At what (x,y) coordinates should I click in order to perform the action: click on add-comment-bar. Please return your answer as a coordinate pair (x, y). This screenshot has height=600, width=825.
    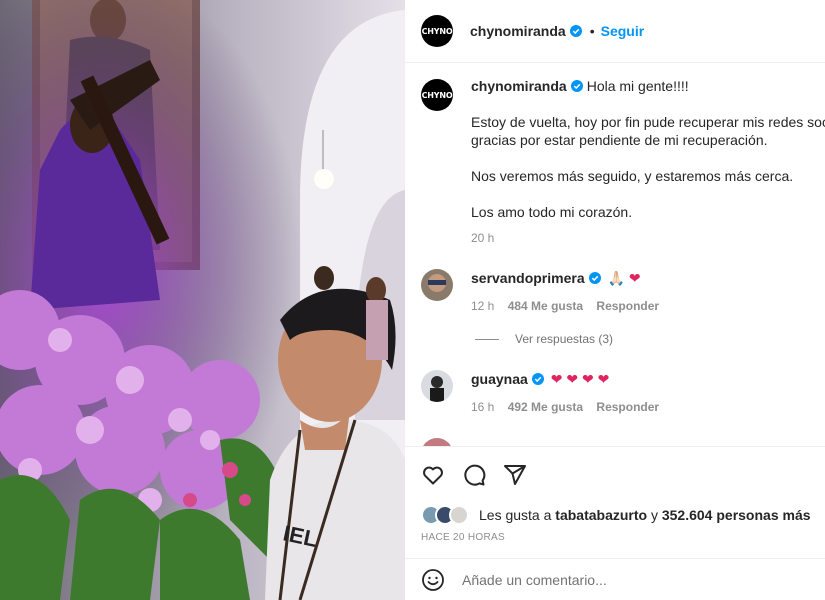
    Looking at the image, I should click on (615, 579).